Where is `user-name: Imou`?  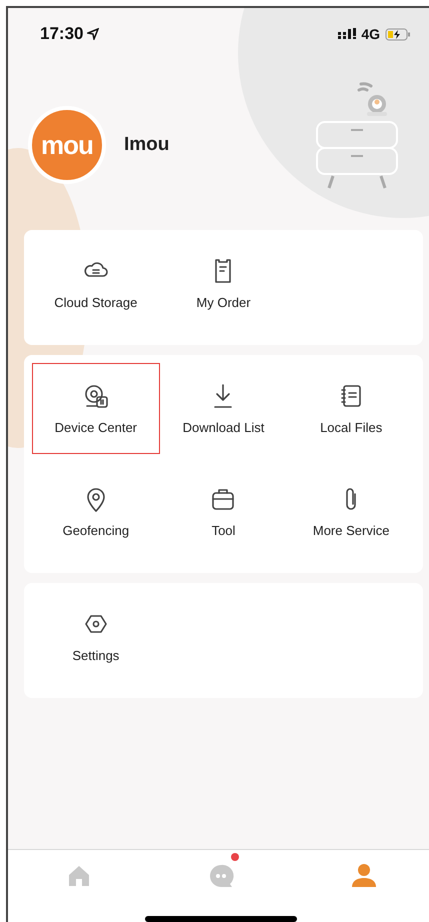 user-name: Imou is located at coordinates (147, 145).